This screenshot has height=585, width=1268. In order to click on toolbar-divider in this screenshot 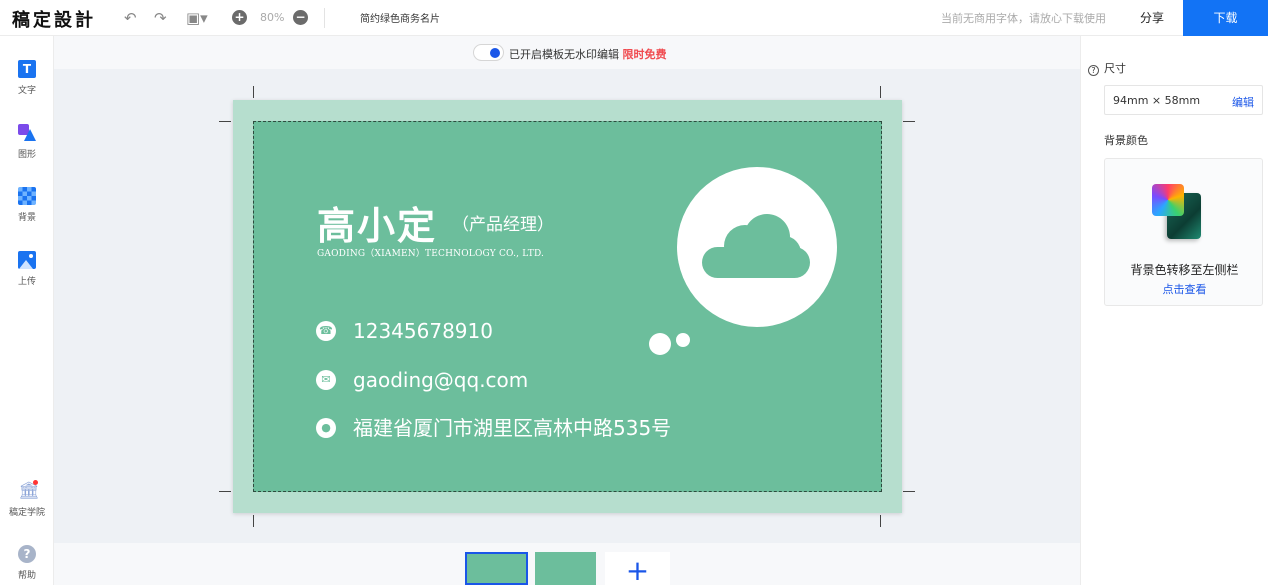, I will do `click(324, 18)`.